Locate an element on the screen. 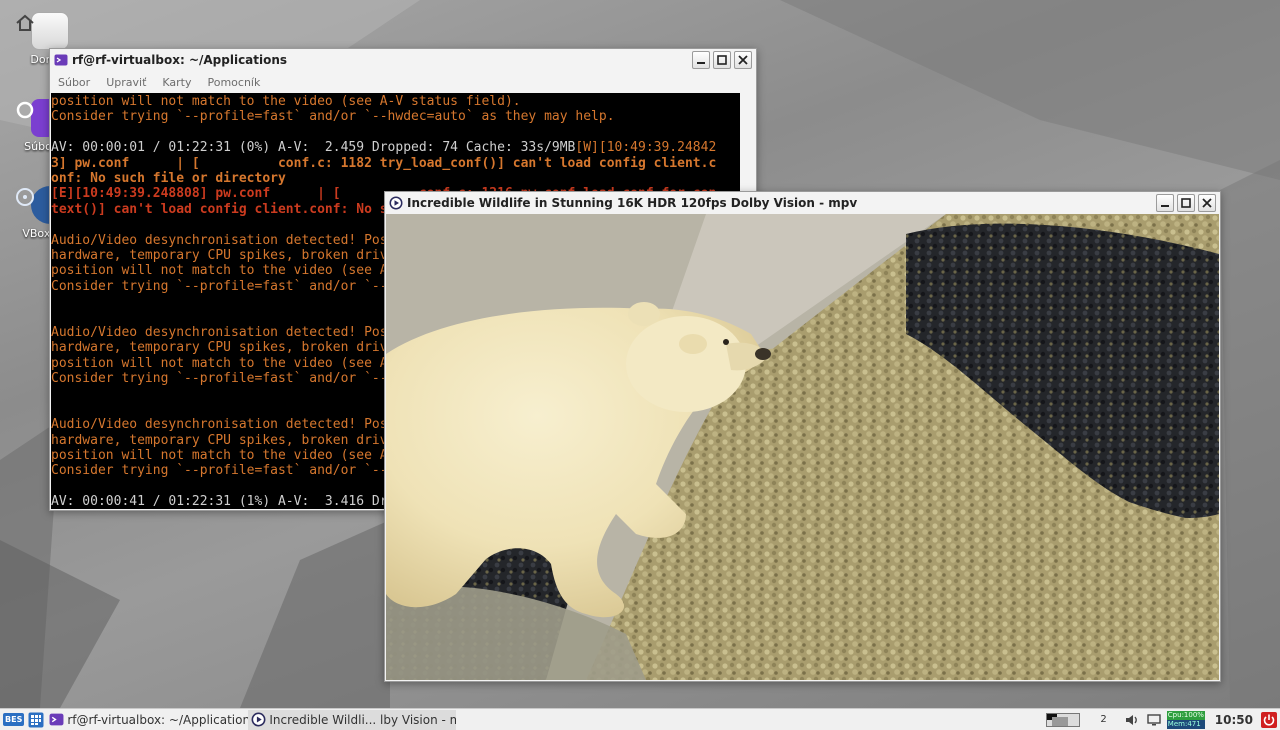 Image resolution: width=1280 pixels, height=730 pixels. terminal-line-tail: [W][10:49:39.24842 is located at coordinates (646, 148).